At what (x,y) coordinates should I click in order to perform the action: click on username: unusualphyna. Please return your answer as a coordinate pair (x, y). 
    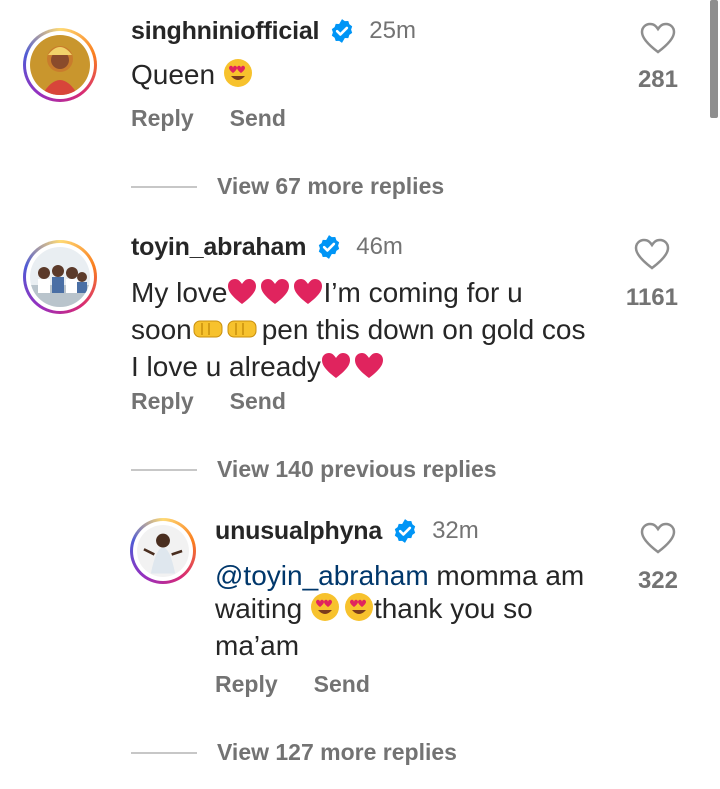
    Looking at the image, I should click on (298, 531).